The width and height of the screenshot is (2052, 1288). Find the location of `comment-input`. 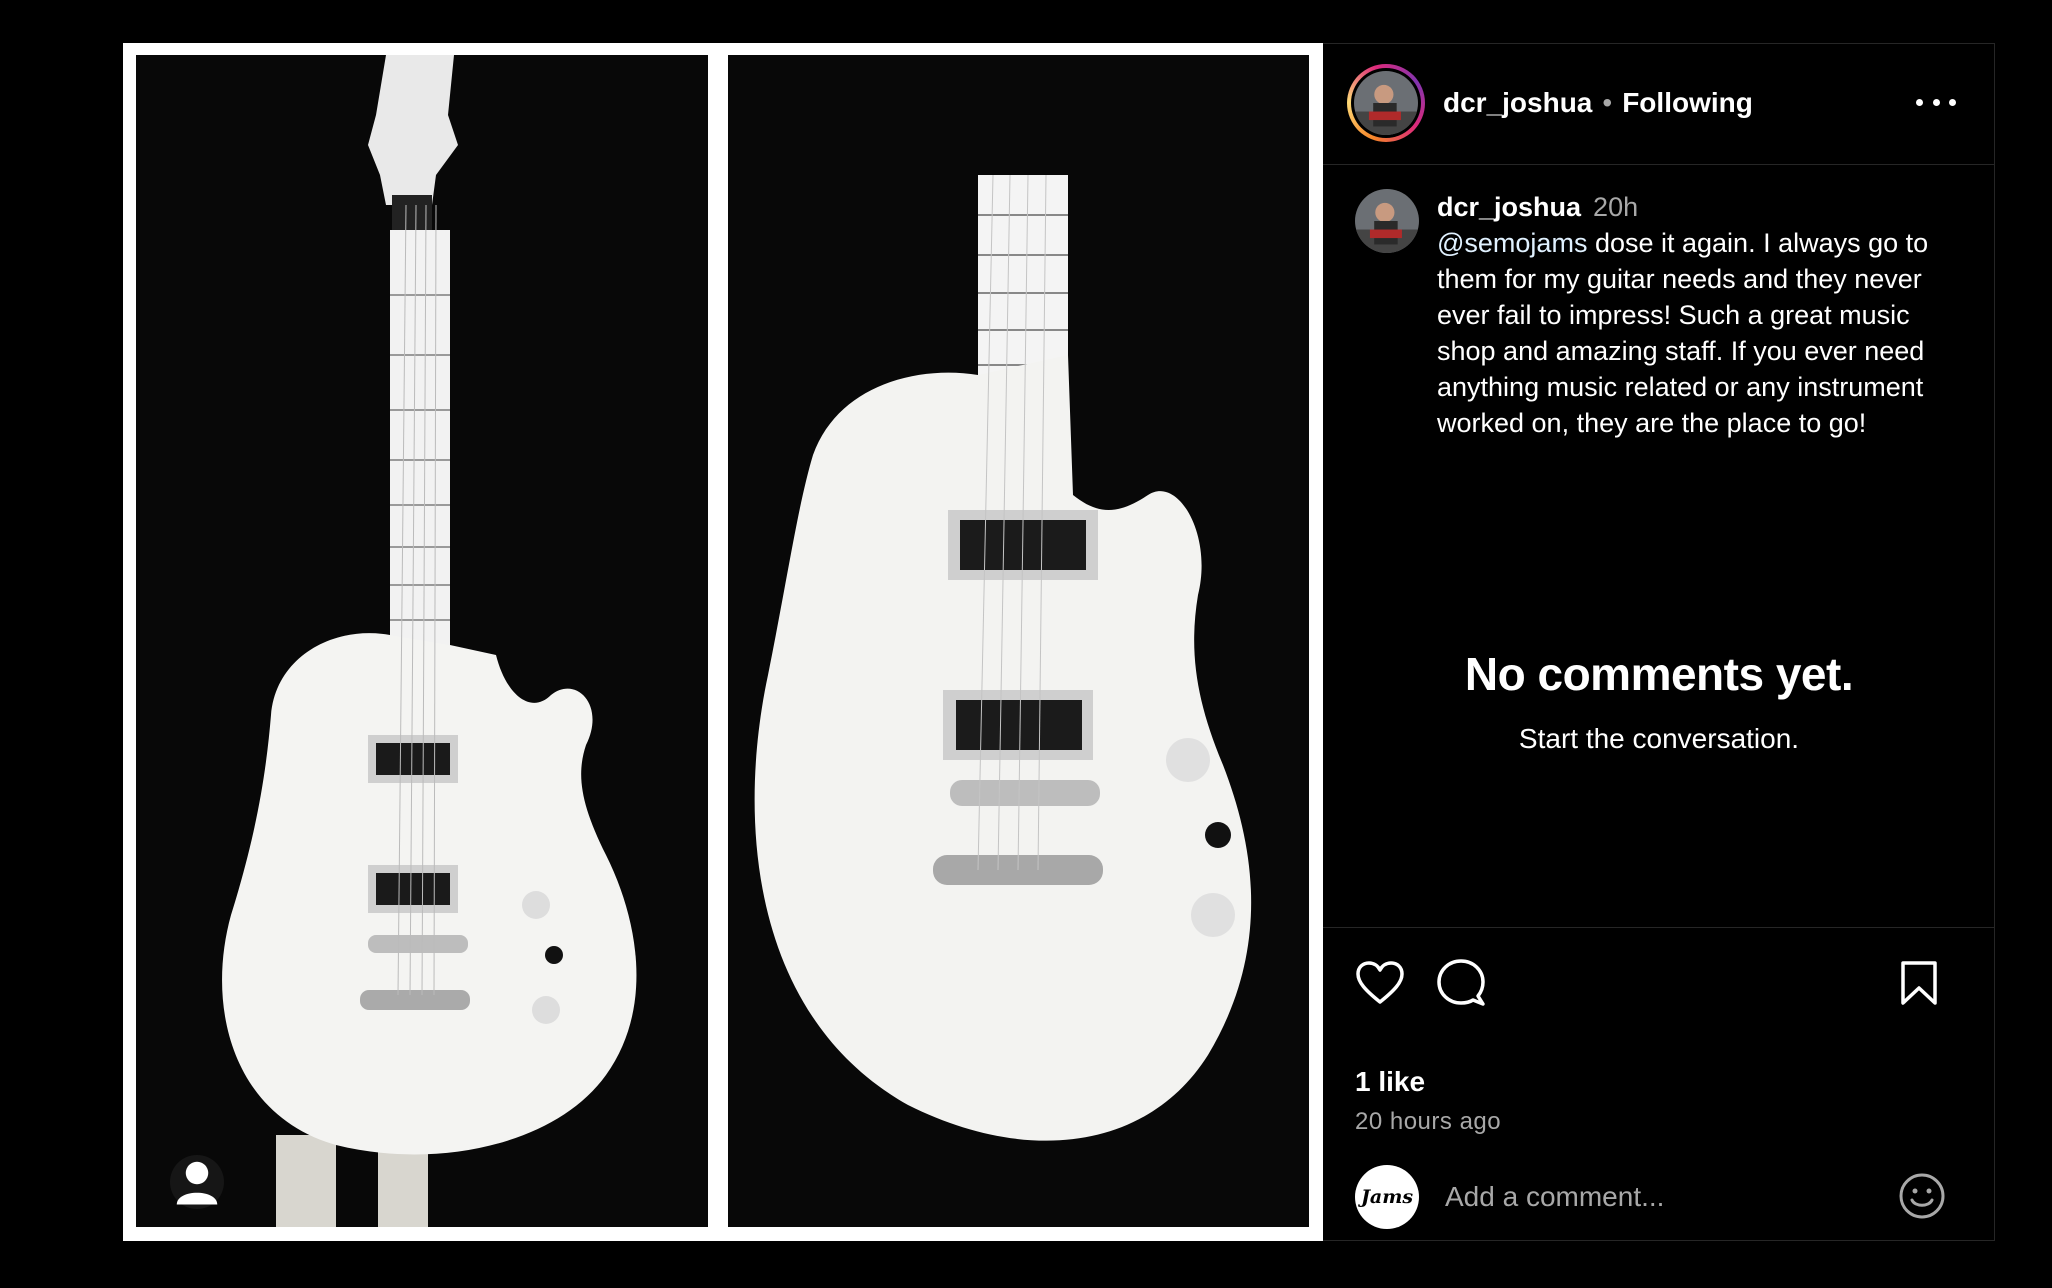

comment-input is located at coordinates (1665, 1197).